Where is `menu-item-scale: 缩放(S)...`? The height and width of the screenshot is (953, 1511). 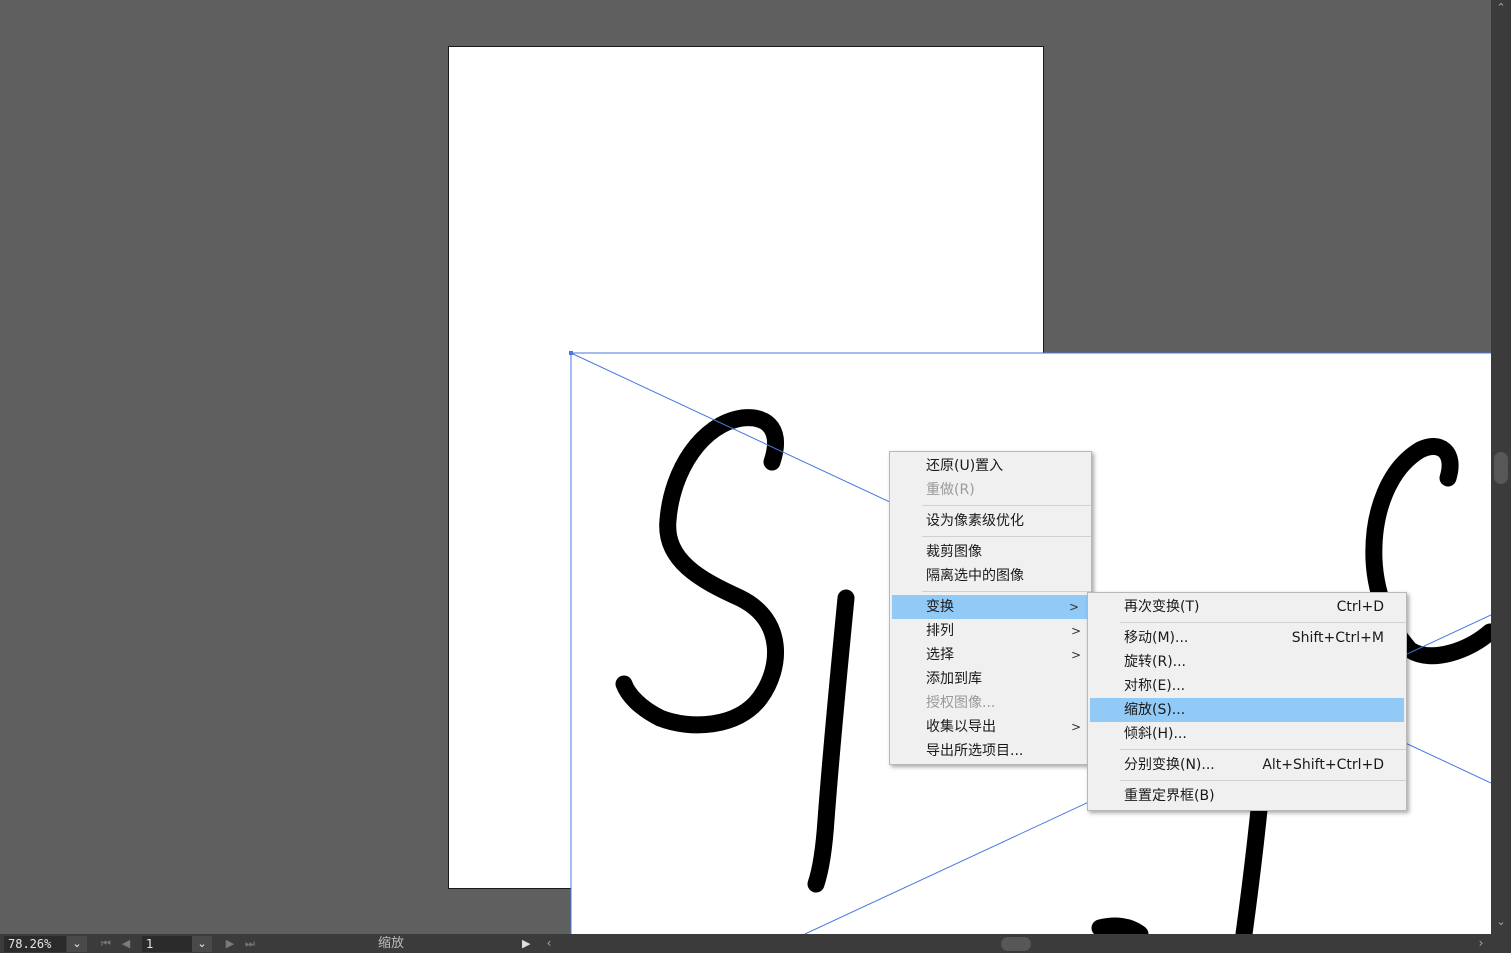 menu-item-scale: 缩放(S)... is located at coordinates (1247, 710).